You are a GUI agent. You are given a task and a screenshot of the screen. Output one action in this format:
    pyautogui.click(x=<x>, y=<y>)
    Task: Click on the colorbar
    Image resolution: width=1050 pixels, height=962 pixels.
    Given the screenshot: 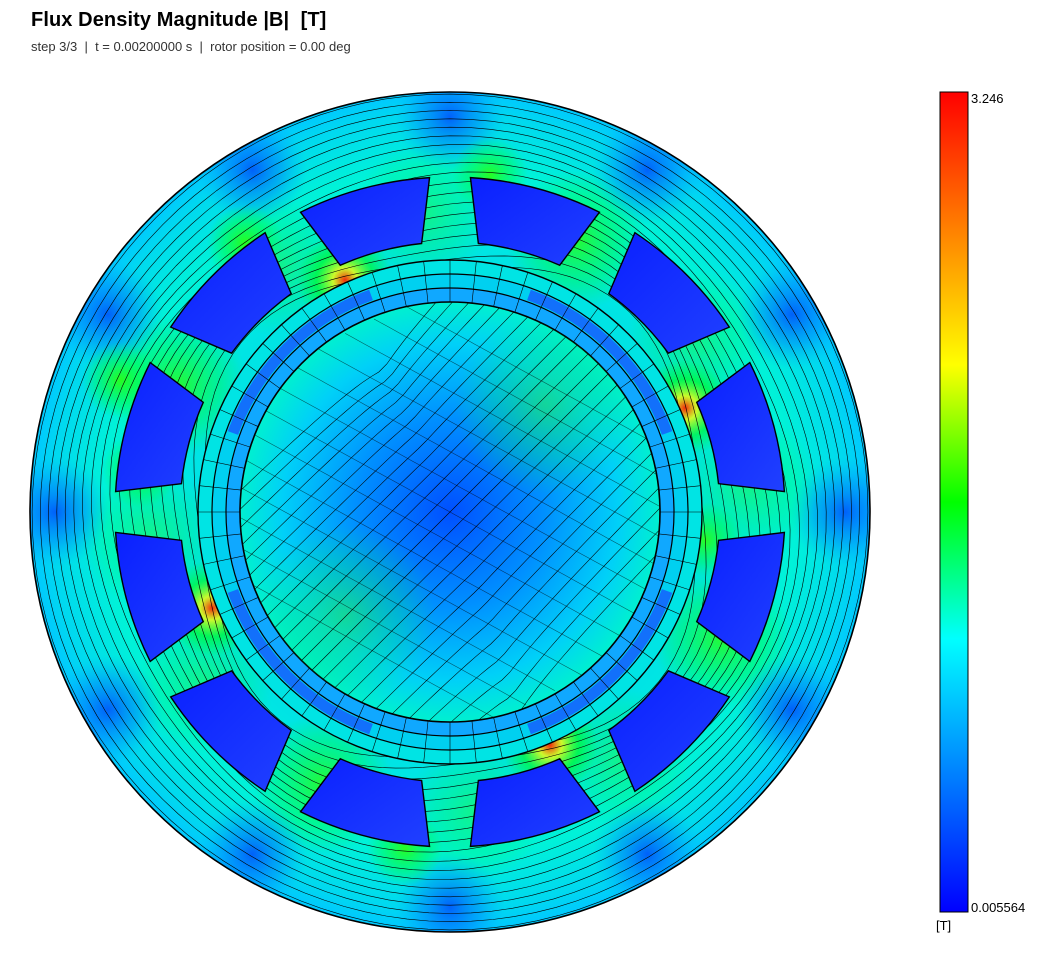 What is the action you would take?
    pyautogui.click(x=954, y=502)
    